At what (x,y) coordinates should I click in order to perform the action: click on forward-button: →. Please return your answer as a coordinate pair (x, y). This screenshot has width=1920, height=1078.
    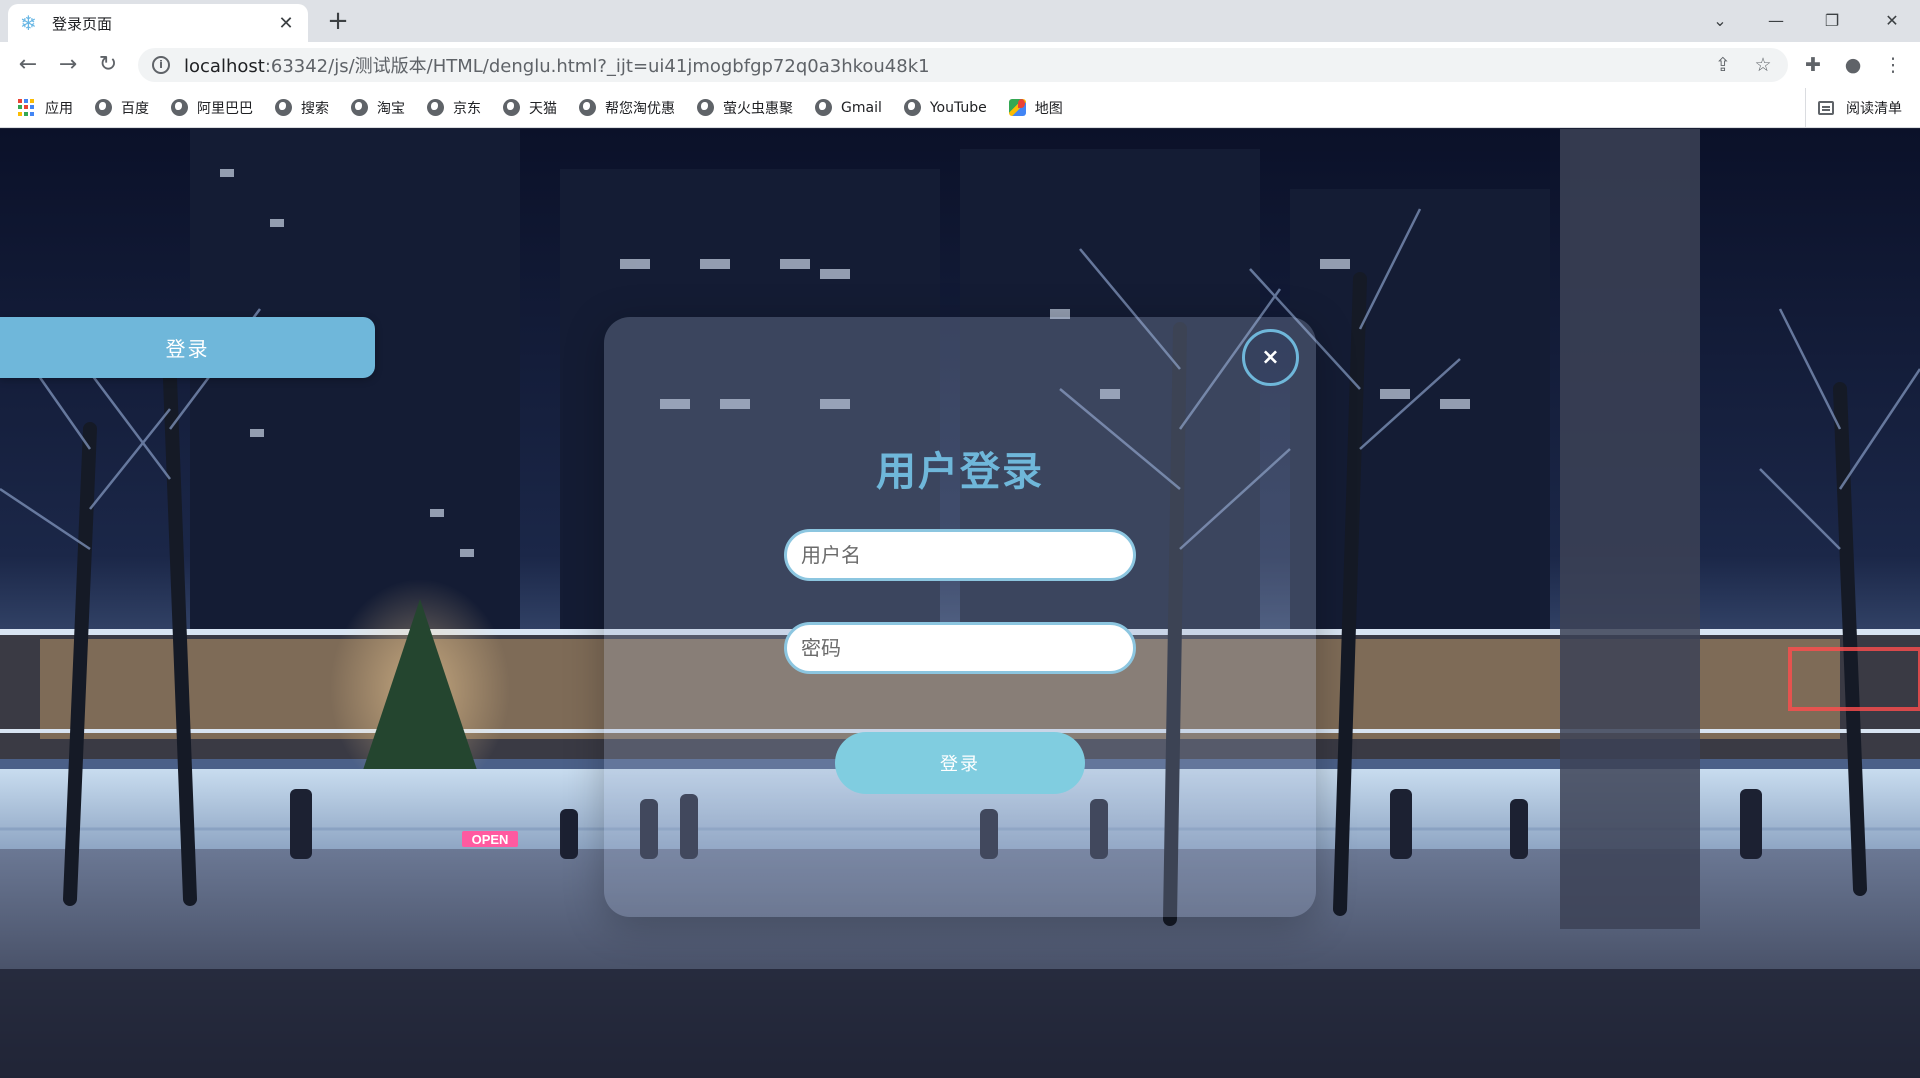
    Looking at the image, I should click on (68, 66).